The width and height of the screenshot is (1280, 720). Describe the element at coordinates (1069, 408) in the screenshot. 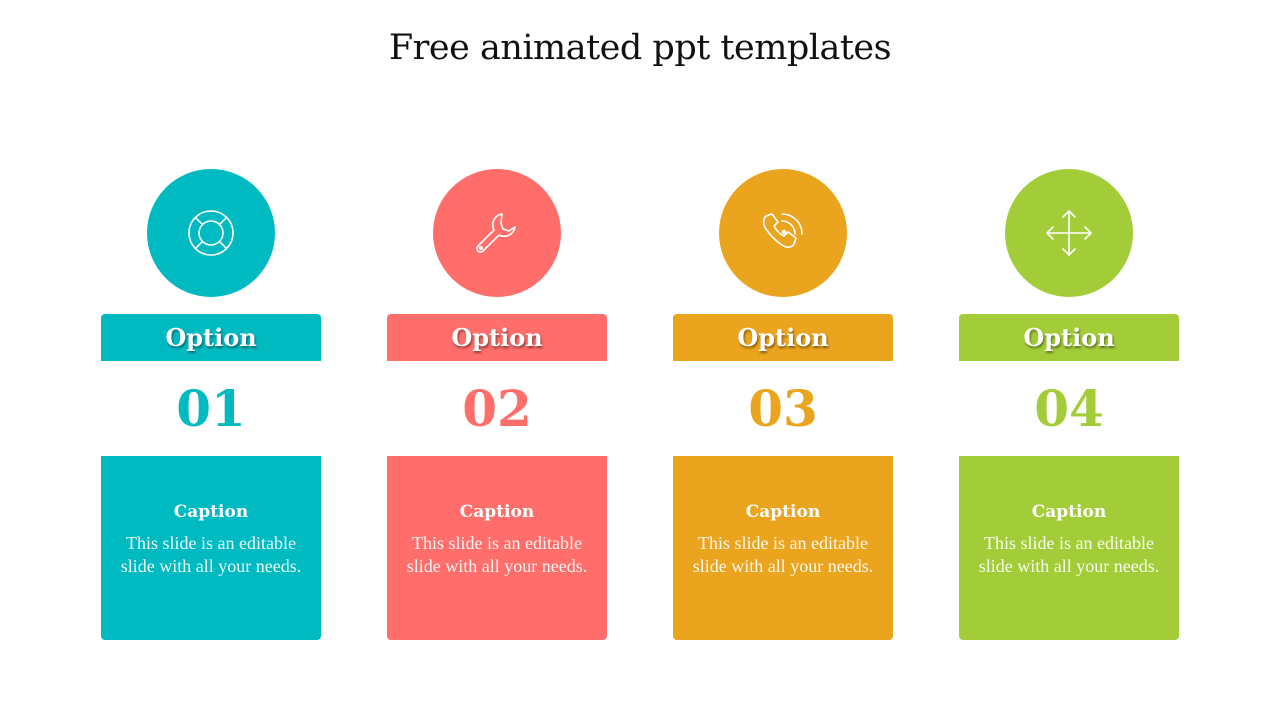

I see `option-number: 04` at that location.